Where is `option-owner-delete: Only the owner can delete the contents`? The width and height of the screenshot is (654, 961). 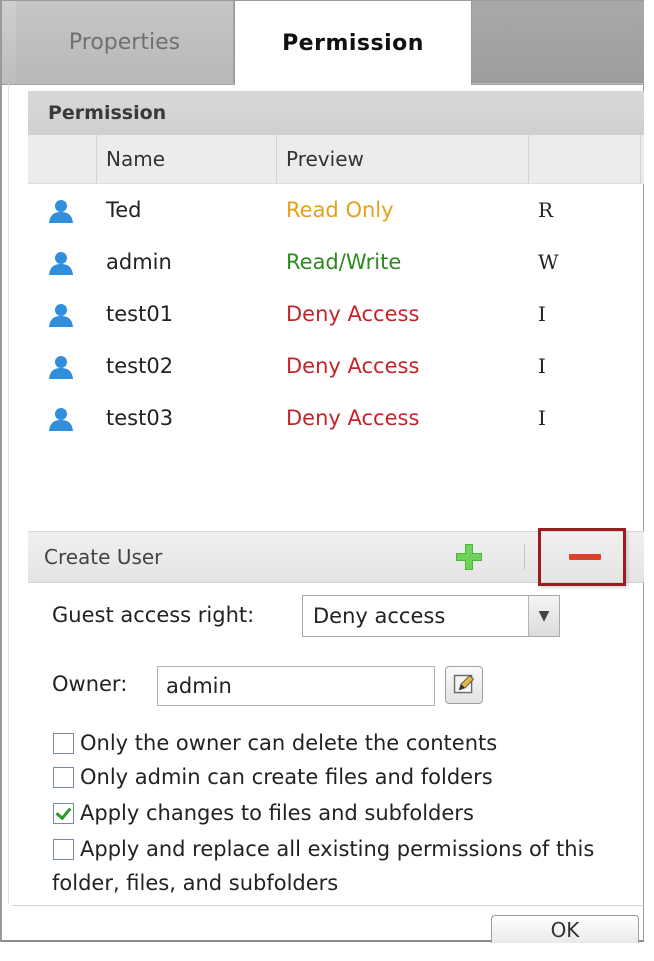 option-owner-delete: Only the owner can delete the contents is located at coordinates (275, 743).